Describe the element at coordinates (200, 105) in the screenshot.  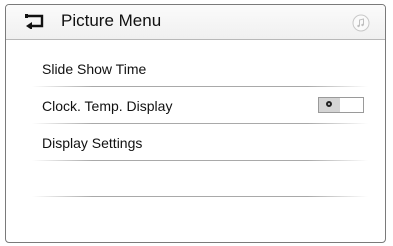
I see `menu-item-clock-temp-display: Clock. Temp. Display` at that location.